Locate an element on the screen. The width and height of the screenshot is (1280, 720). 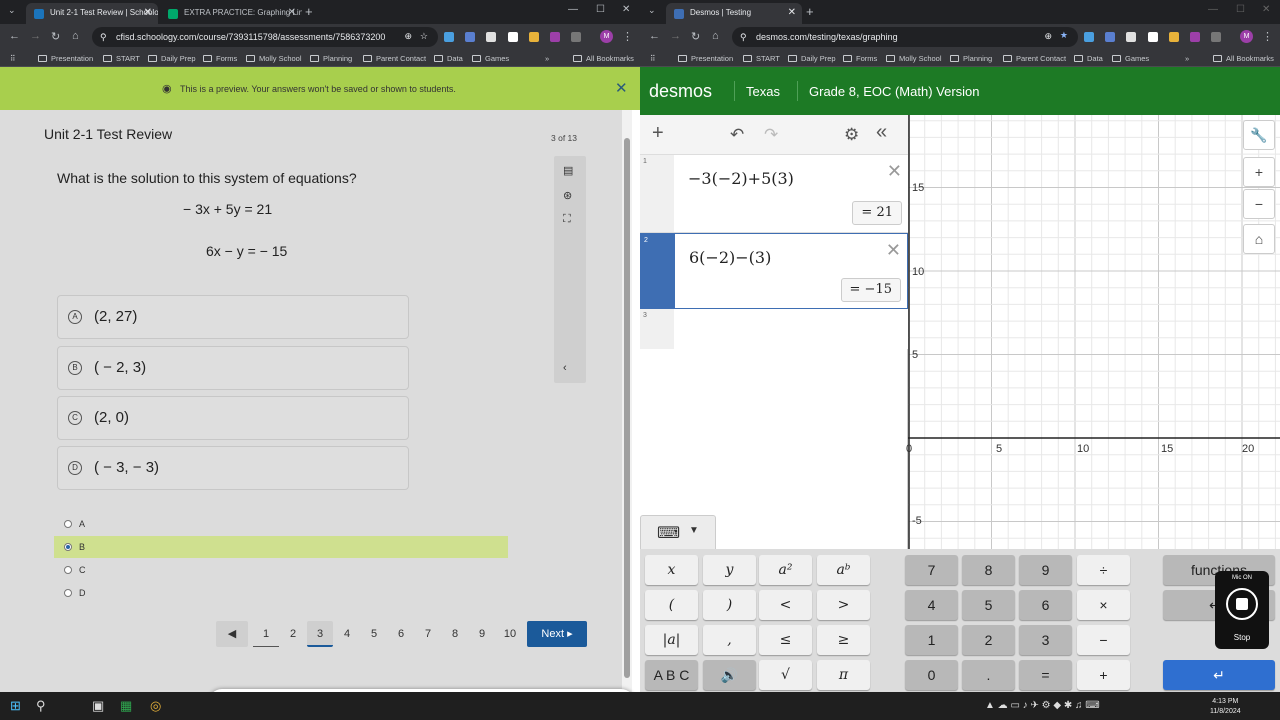
keypad-key: > is located at coordinates (843, 605).